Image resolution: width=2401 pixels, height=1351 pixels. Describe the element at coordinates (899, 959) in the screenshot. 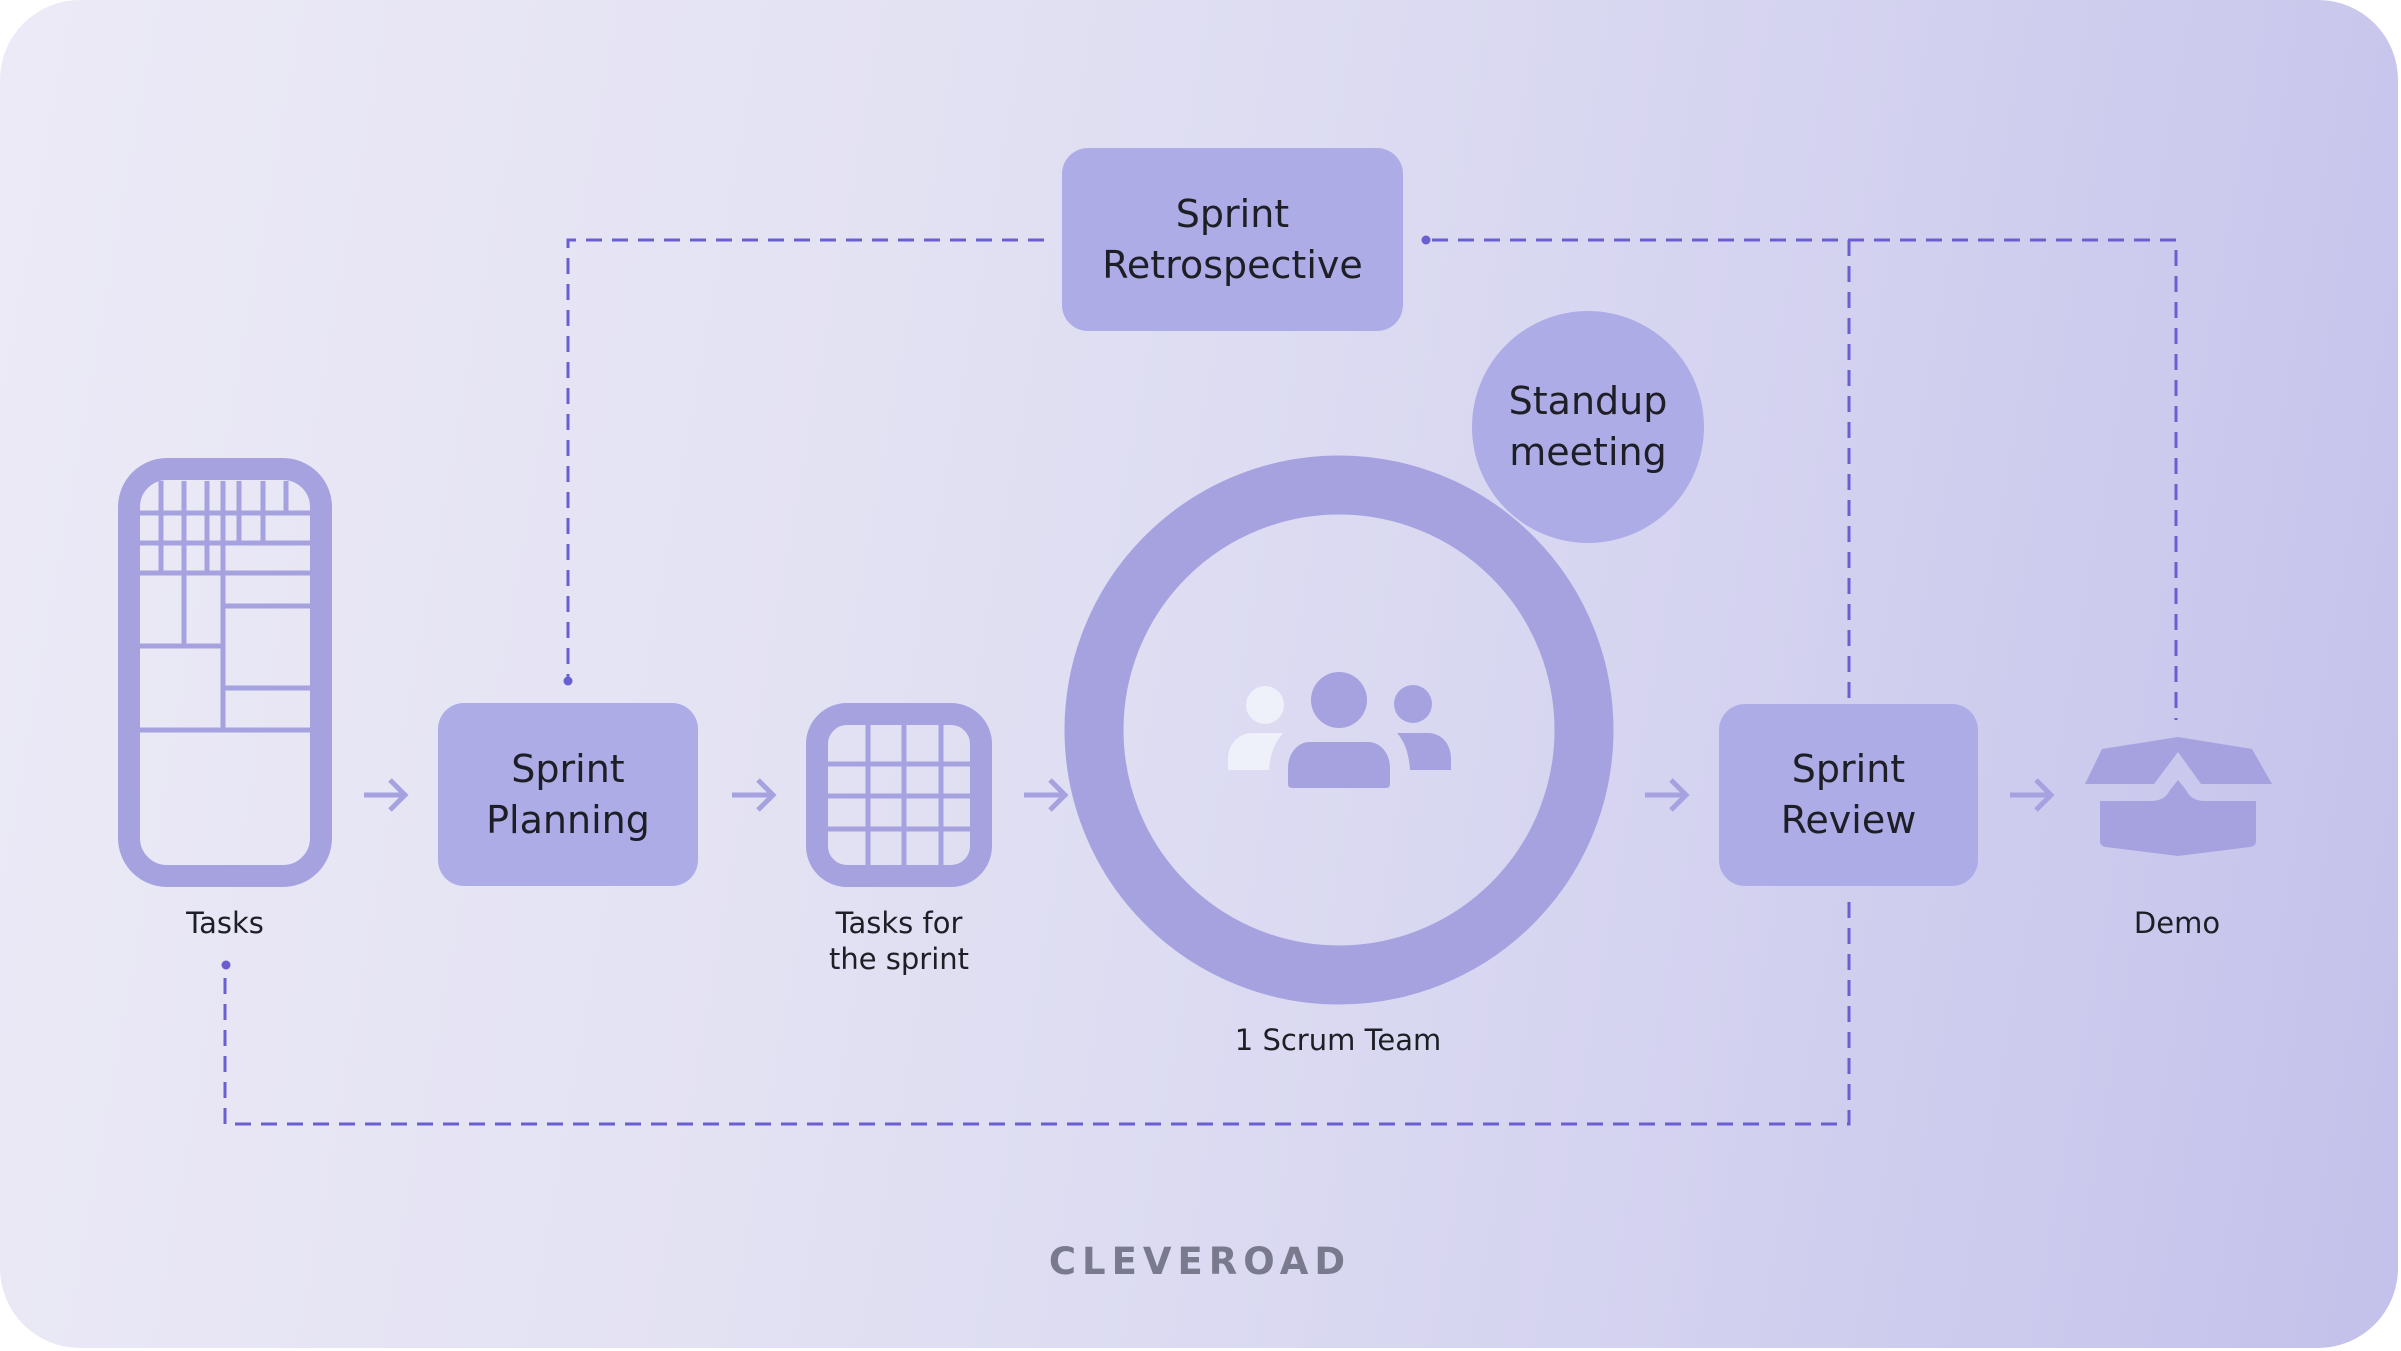

I see `label-line: the sprint` at that location.